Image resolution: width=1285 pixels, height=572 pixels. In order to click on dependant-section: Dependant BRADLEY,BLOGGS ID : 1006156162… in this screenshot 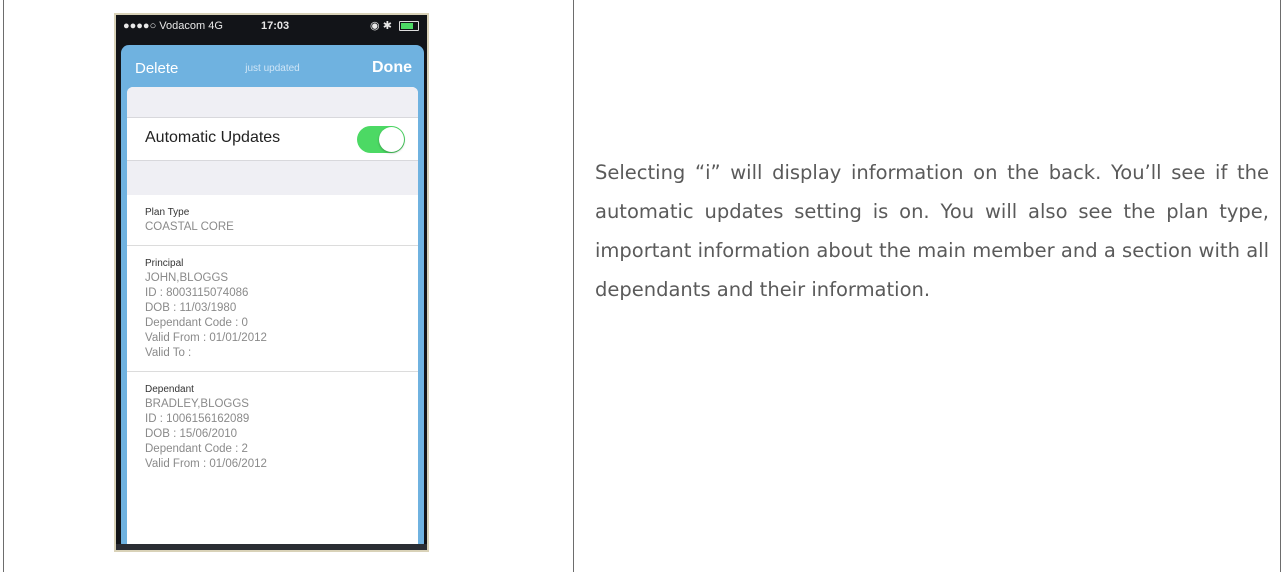, I will do `click(272, 427)`.